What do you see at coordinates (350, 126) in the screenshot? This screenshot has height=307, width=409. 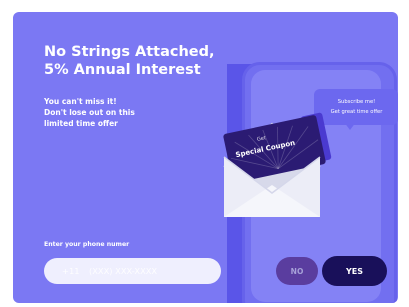 I see `tooltip-tail` at bounding box center [350, 126].